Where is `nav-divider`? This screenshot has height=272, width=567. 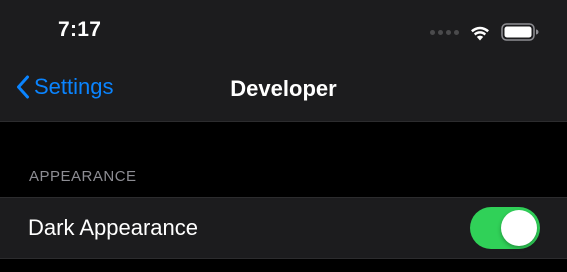 nav-divider is located at coordinates (283, 121).